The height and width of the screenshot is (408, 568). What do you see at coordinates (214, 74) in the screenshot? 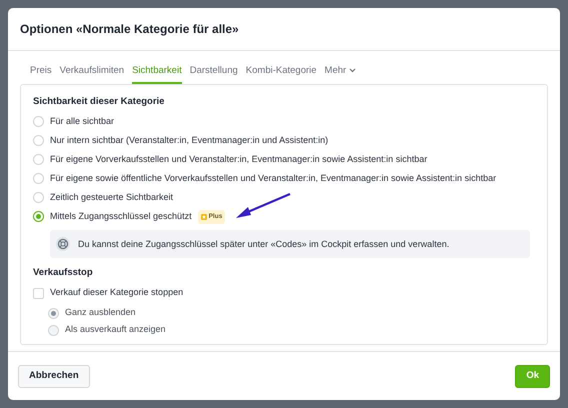
I see `tab: Darstellung` at bounding box center [214, 74].